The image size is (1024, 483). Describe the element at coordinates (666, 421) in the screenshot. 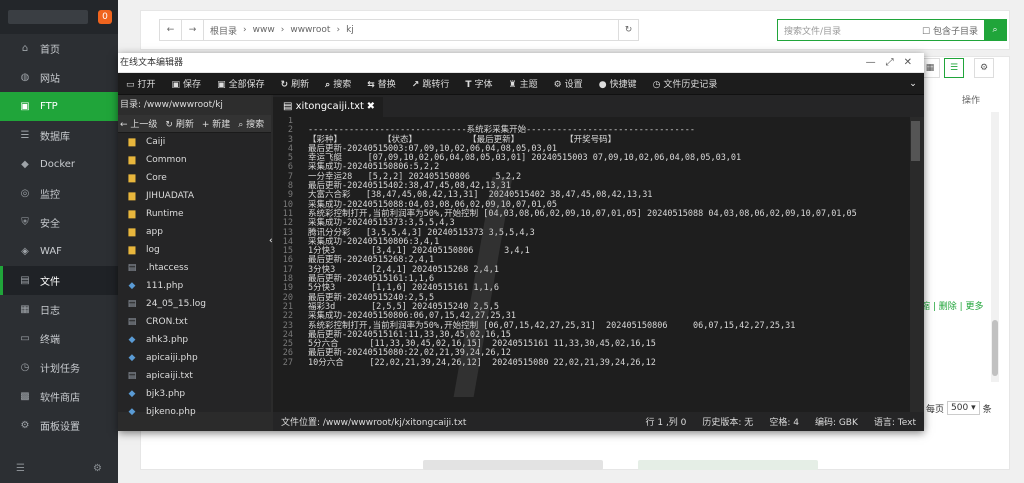

I see `status-cursor: 行 1 ,列 0` at that location.